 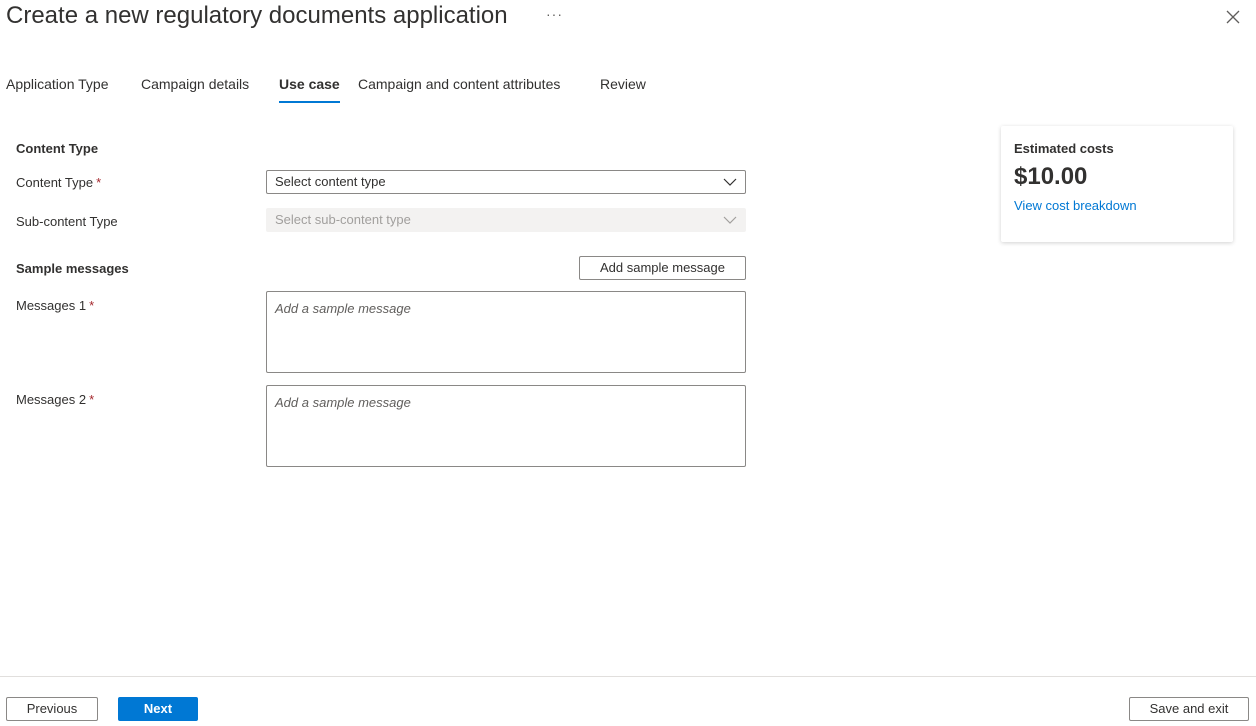 I want to click on content-type-label: Content Type *, so click(x=58, y=182).